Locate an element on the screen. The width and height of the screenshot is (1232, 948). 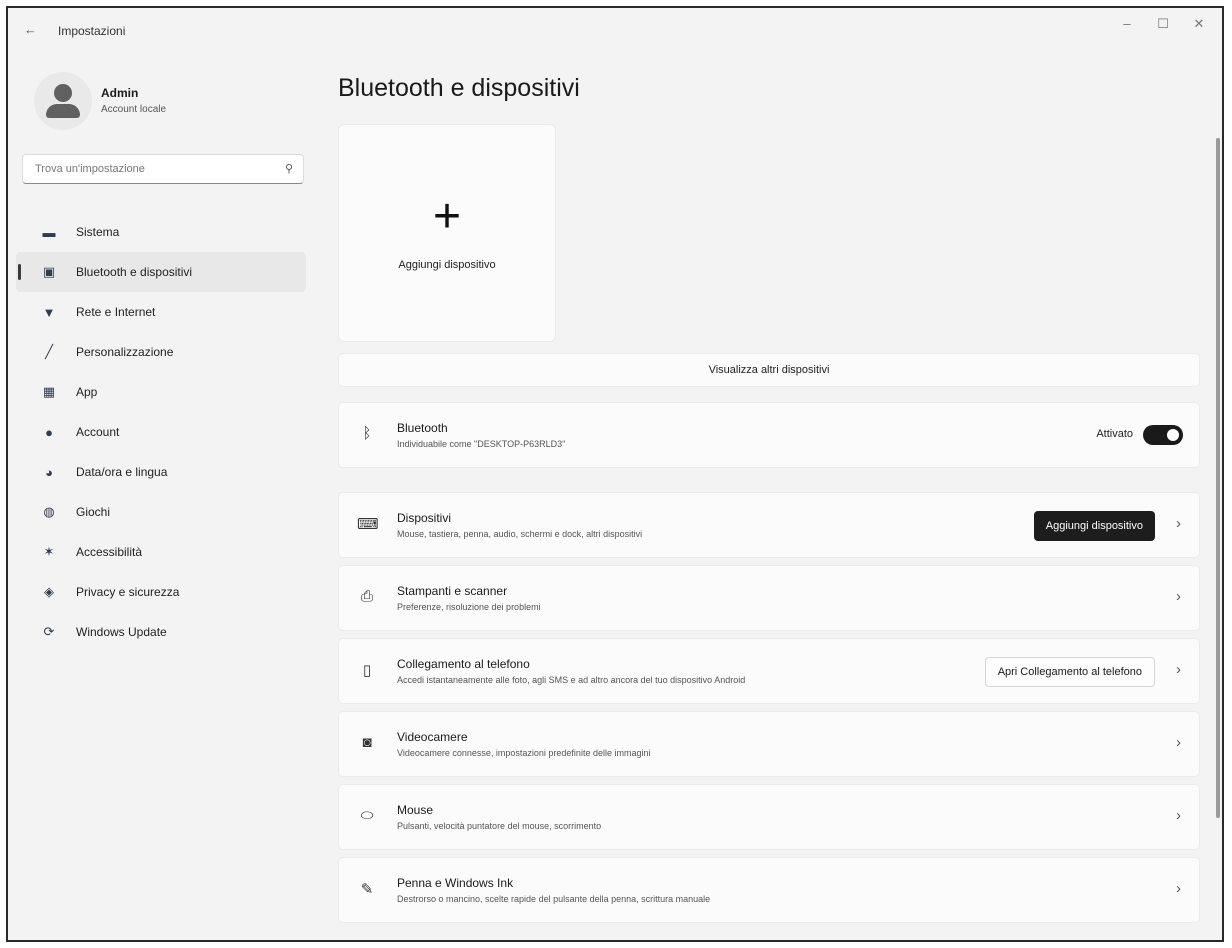
shield-icon: ◈ is located at coordinates (49, 591).